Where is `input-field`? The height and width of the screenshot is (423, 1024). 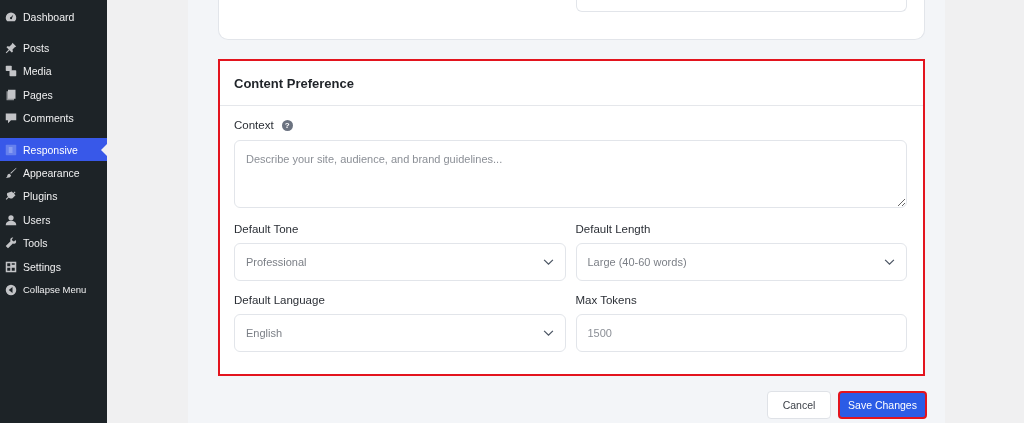 input-field is located at coordinates (741, 6).